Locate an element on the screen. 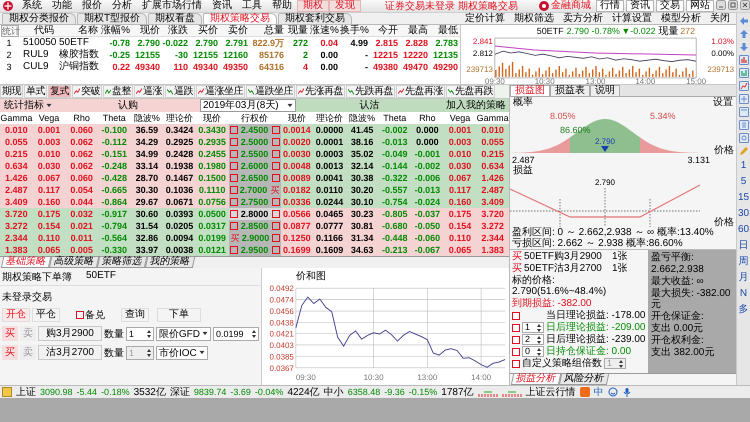 The width and height of the screenshot is (750, 422). tab: 高级策略 is located at coordinates (74, 262).